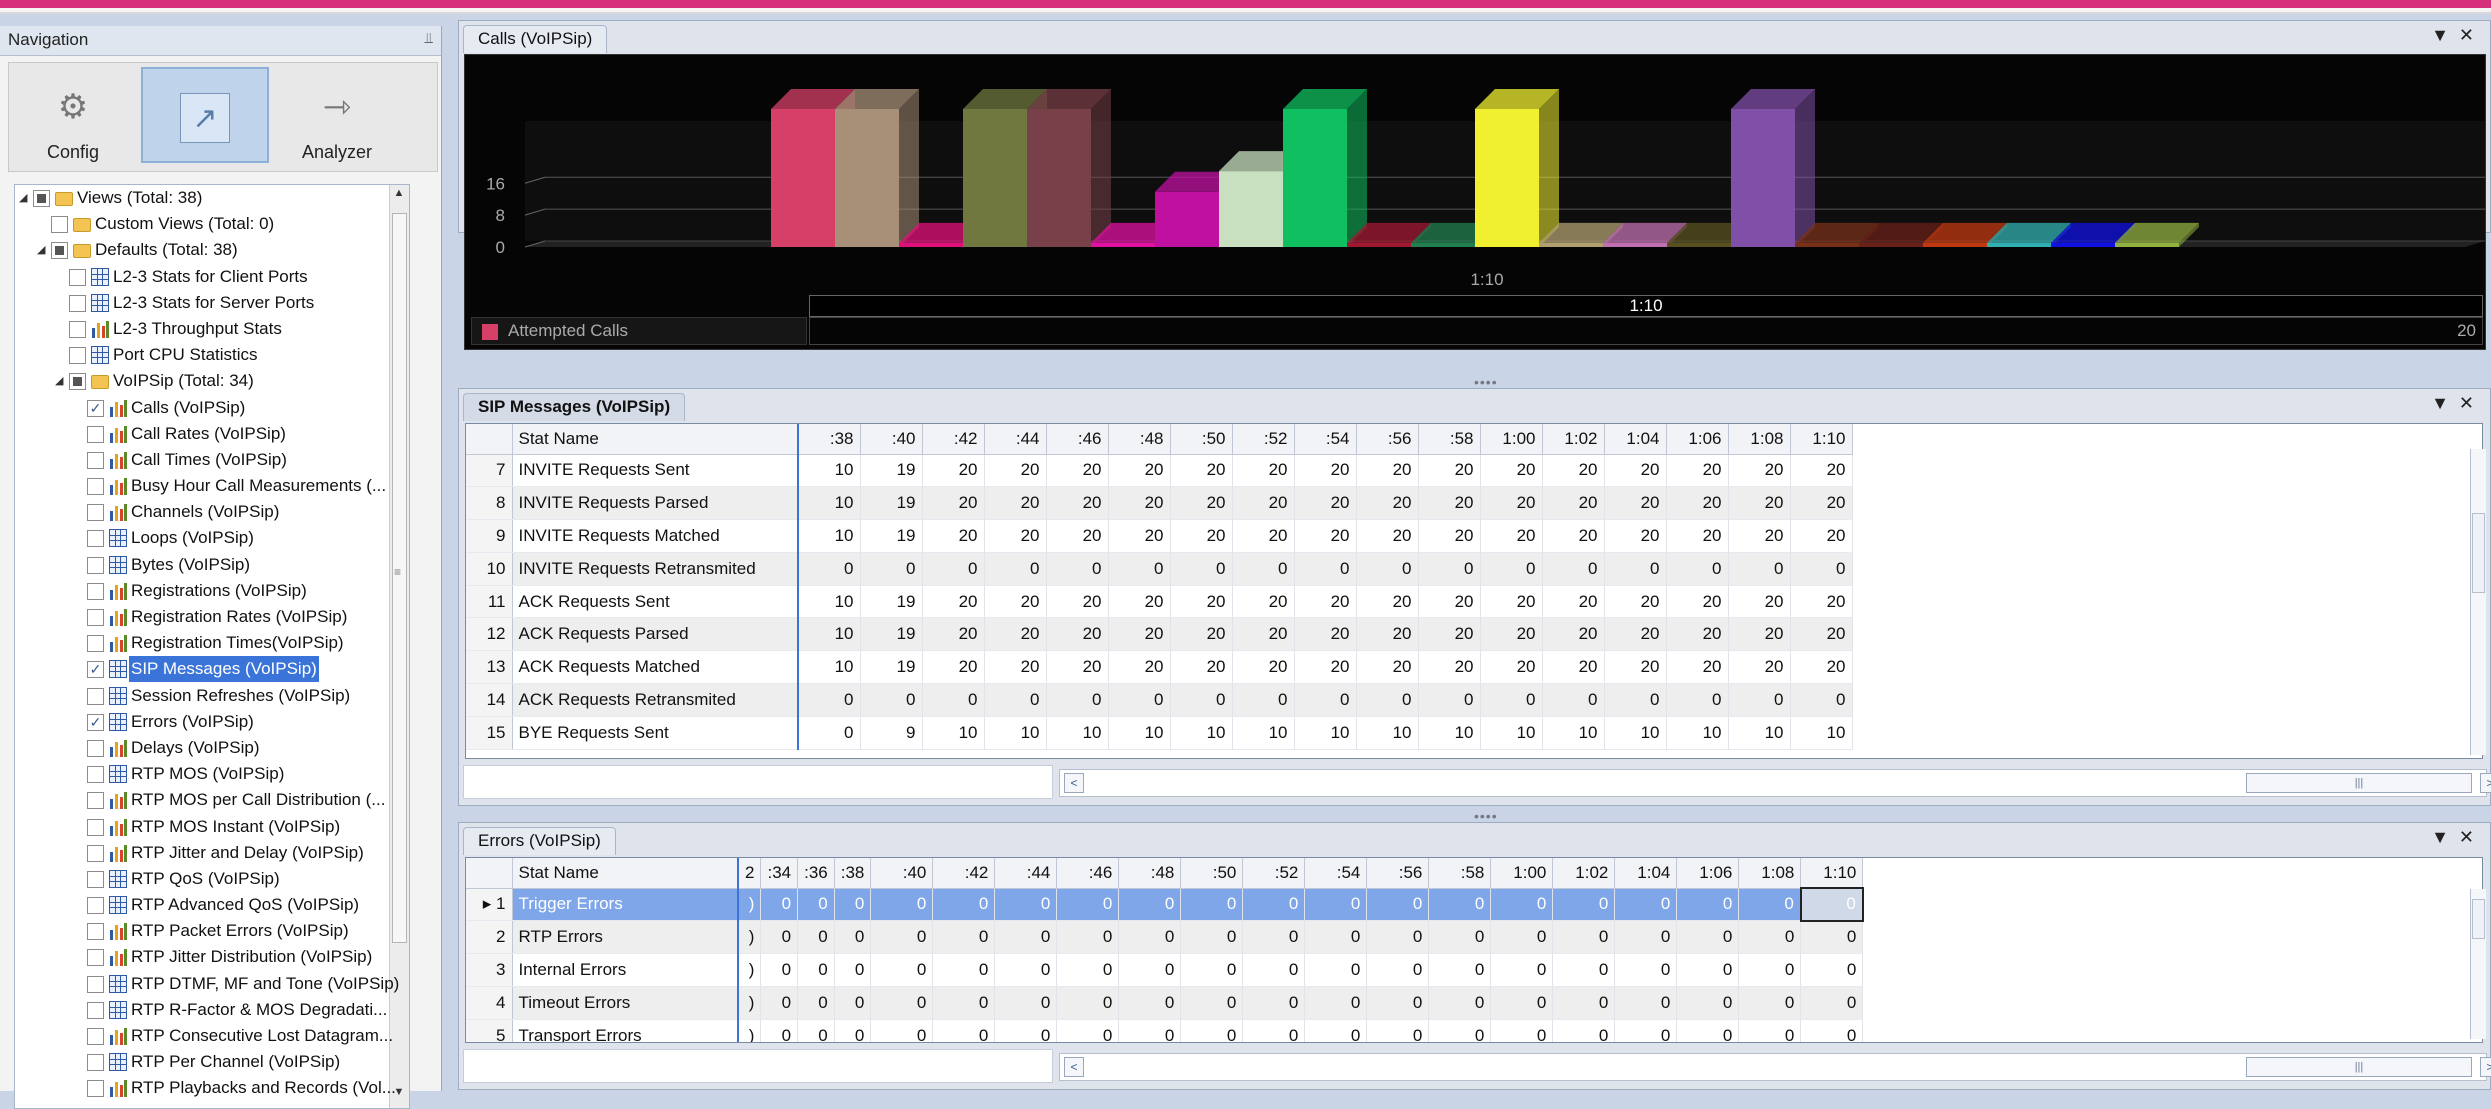  Describe the element at coordinates (1573, 439) in the screenshot. I see `column-header: 1:02` at that location.